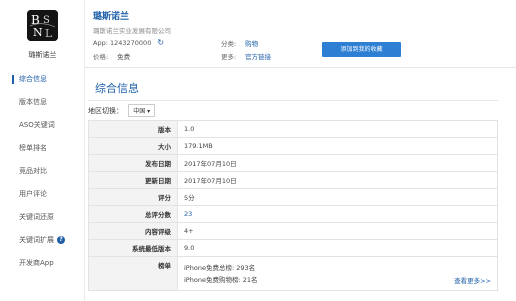 The width and height of the screenshot is (516, 301). Describe the element at coordinates (337, 146) in the screenshot. I see `row-value: 179.1MB` at that location.